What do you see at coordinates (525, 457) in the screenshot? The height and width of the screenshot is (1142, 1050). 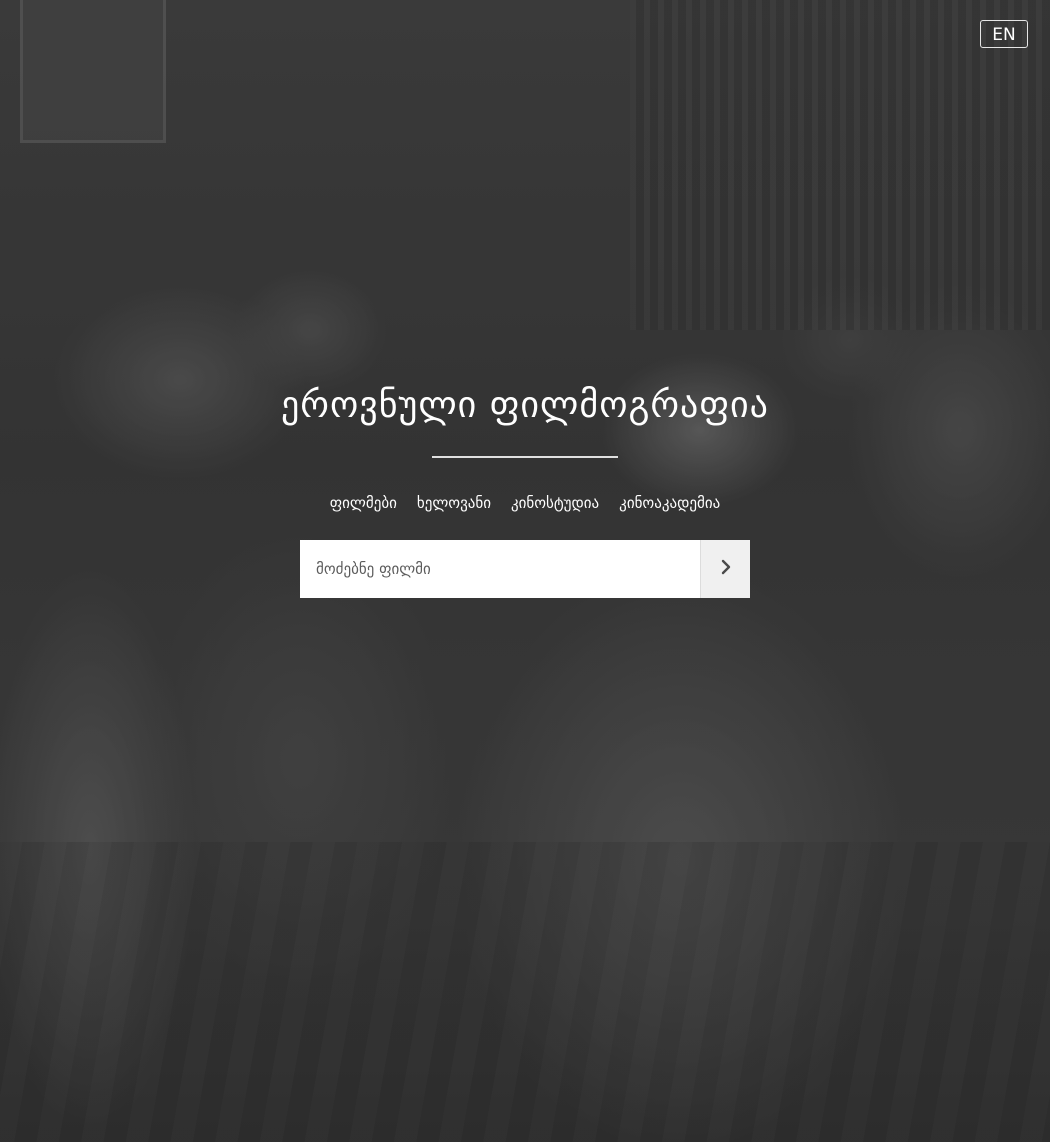 I see `title-divider` at bounding box center [525, 457].